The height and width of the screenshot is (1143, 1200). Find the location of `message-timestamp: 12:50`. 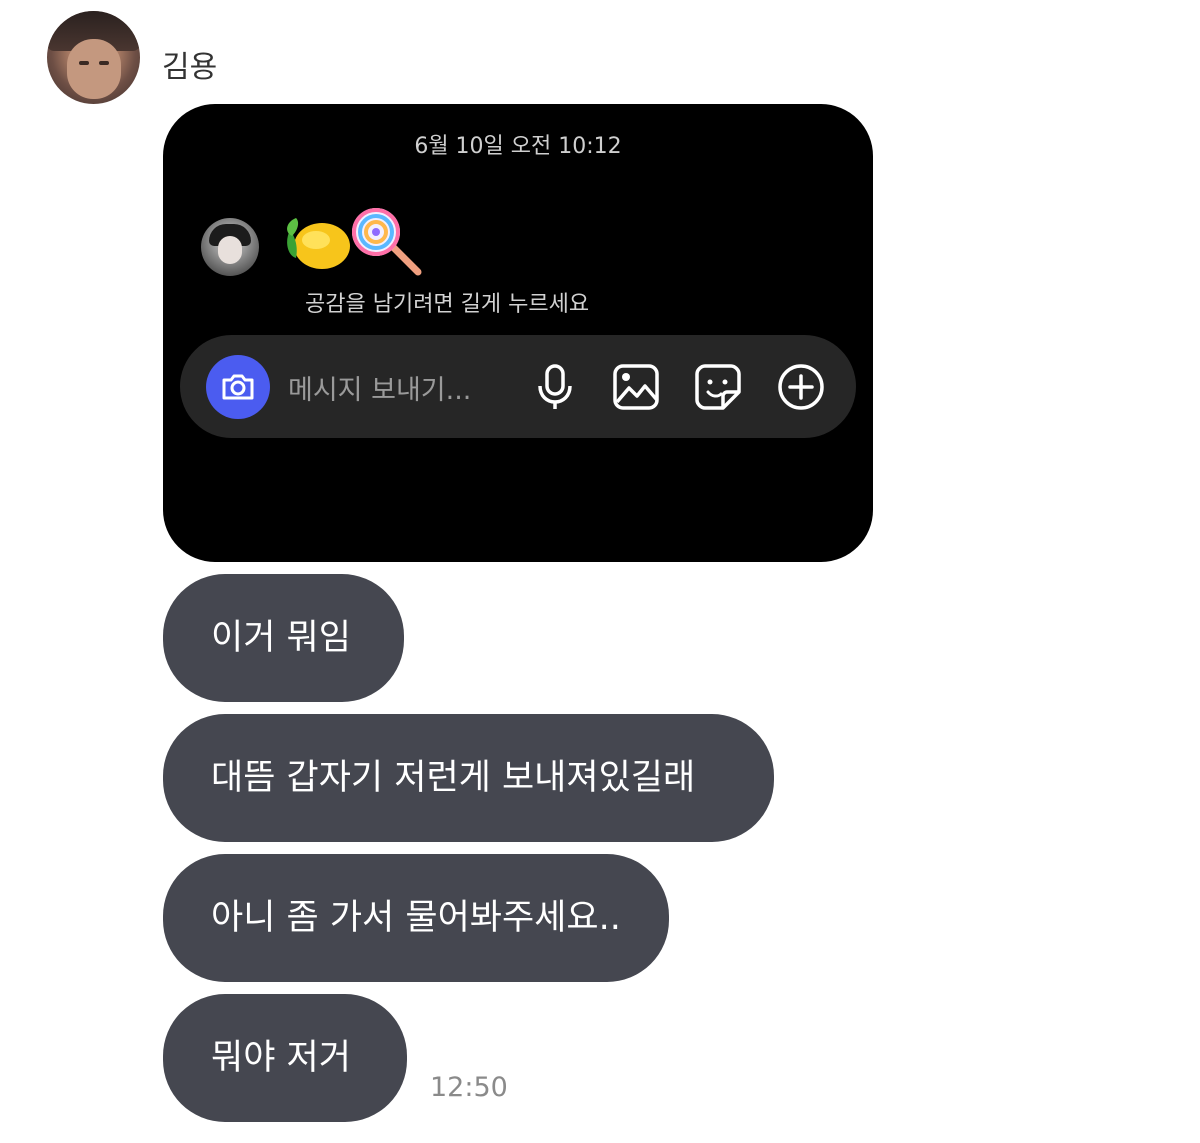

message-timestamp: 12:50 is located at coordinates (469, 1087).